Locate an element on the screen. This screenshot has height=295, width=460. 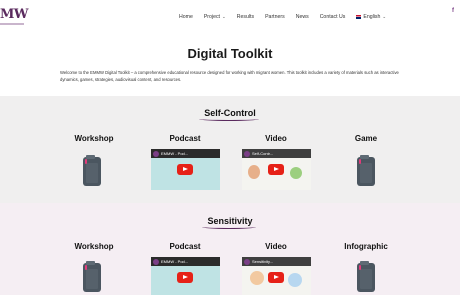
nav-item-results: Results is located at coordinates (245, 17).